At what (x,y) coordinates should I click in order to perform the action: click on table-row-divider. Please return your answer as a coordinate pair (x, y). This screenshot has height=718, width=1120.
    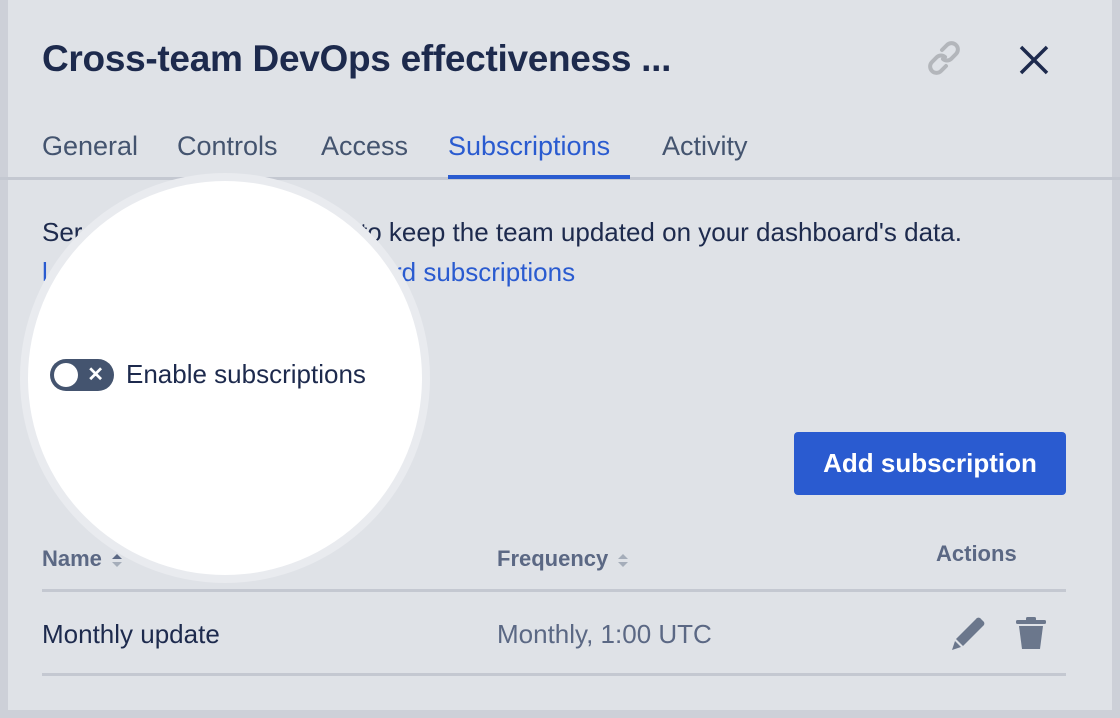
    Looking at the image, I should click on (554, 674).